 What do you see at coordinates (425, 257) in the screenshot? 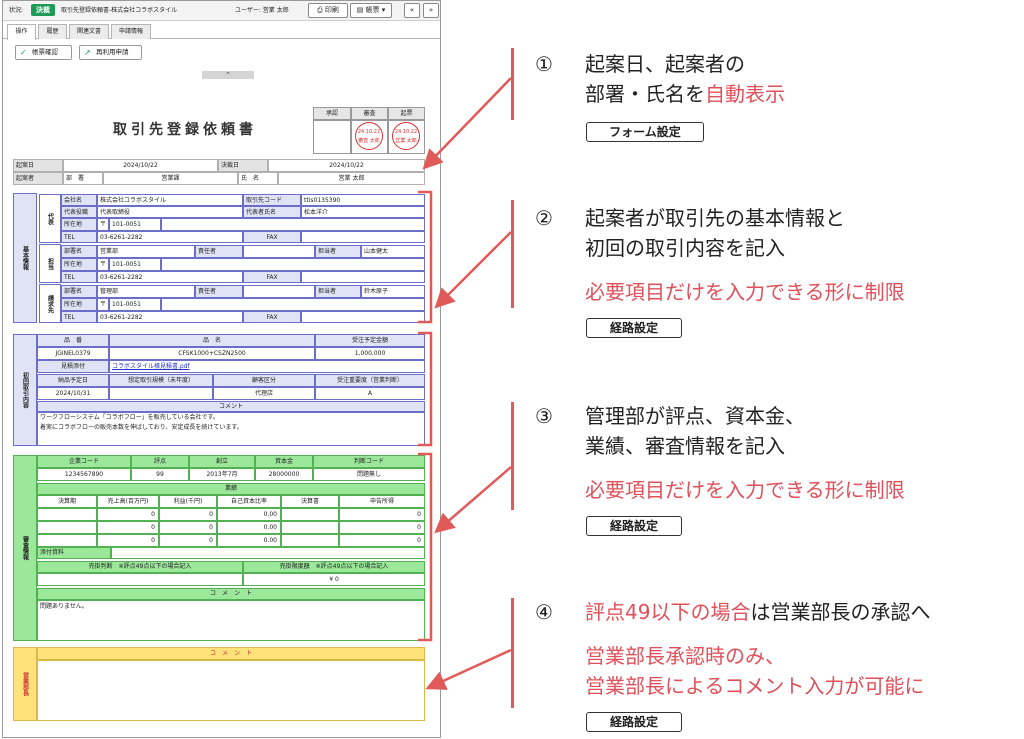
I see `bracket-basic` at bounding box center [425, 257].